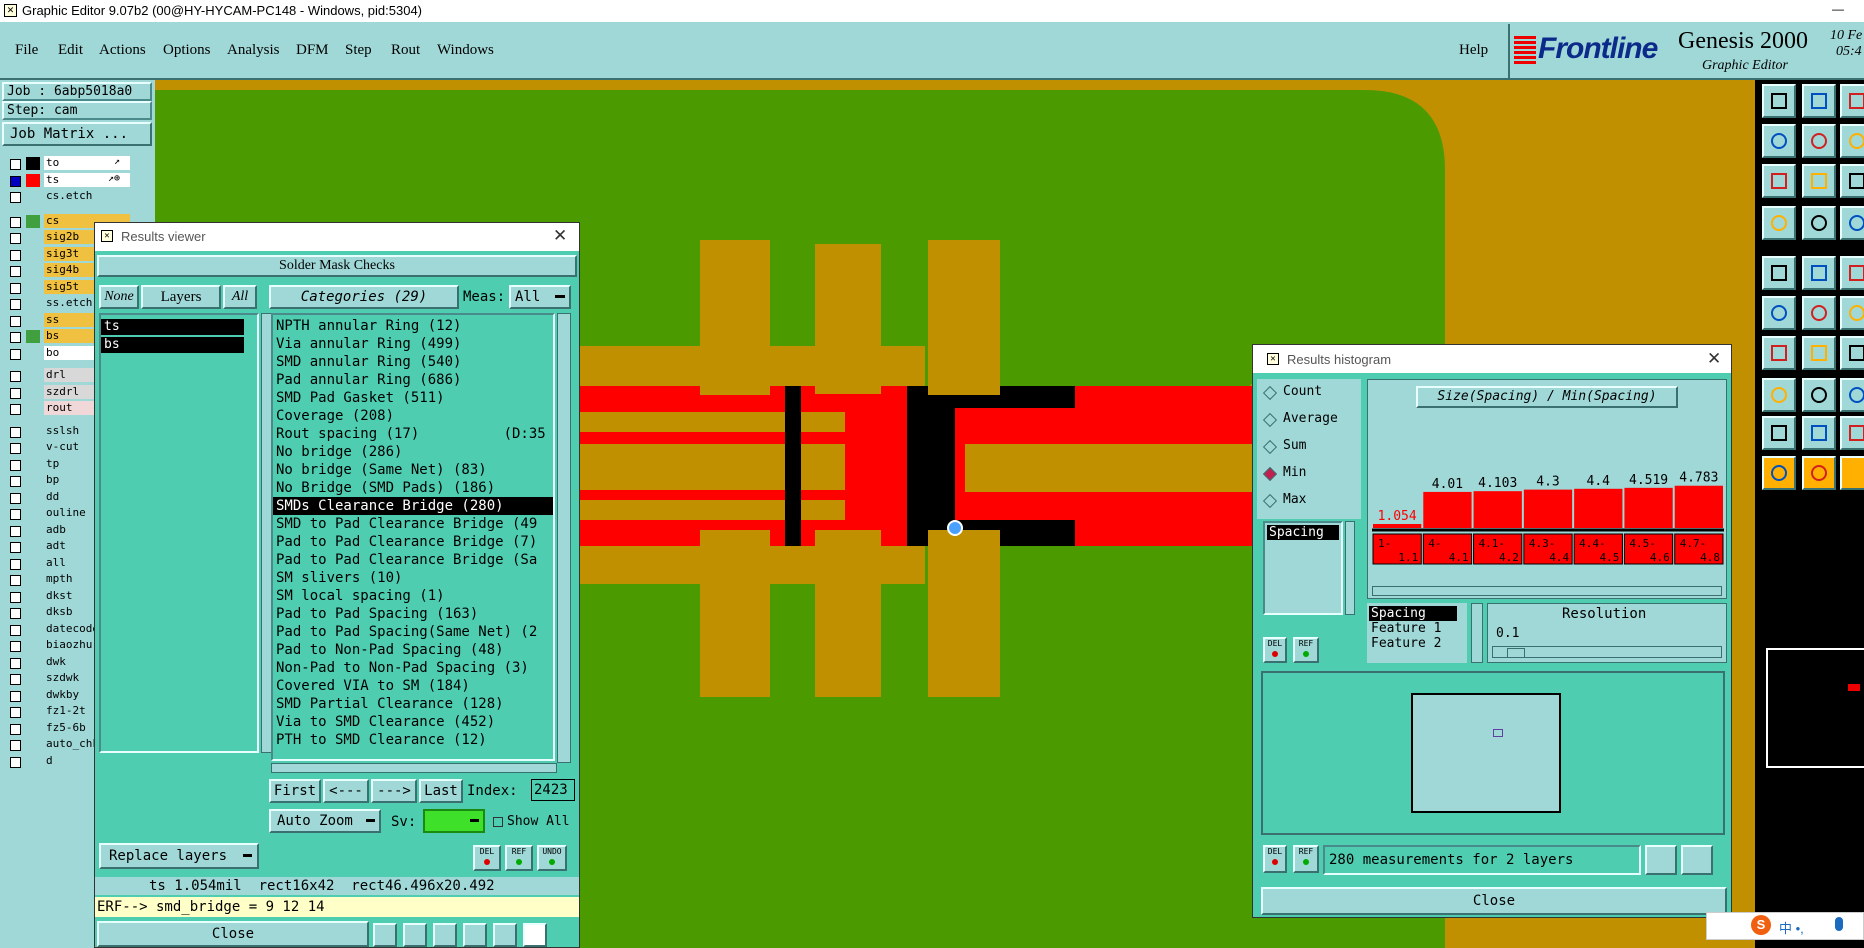  I want to click on index-input: 2423, so click(553, 790).